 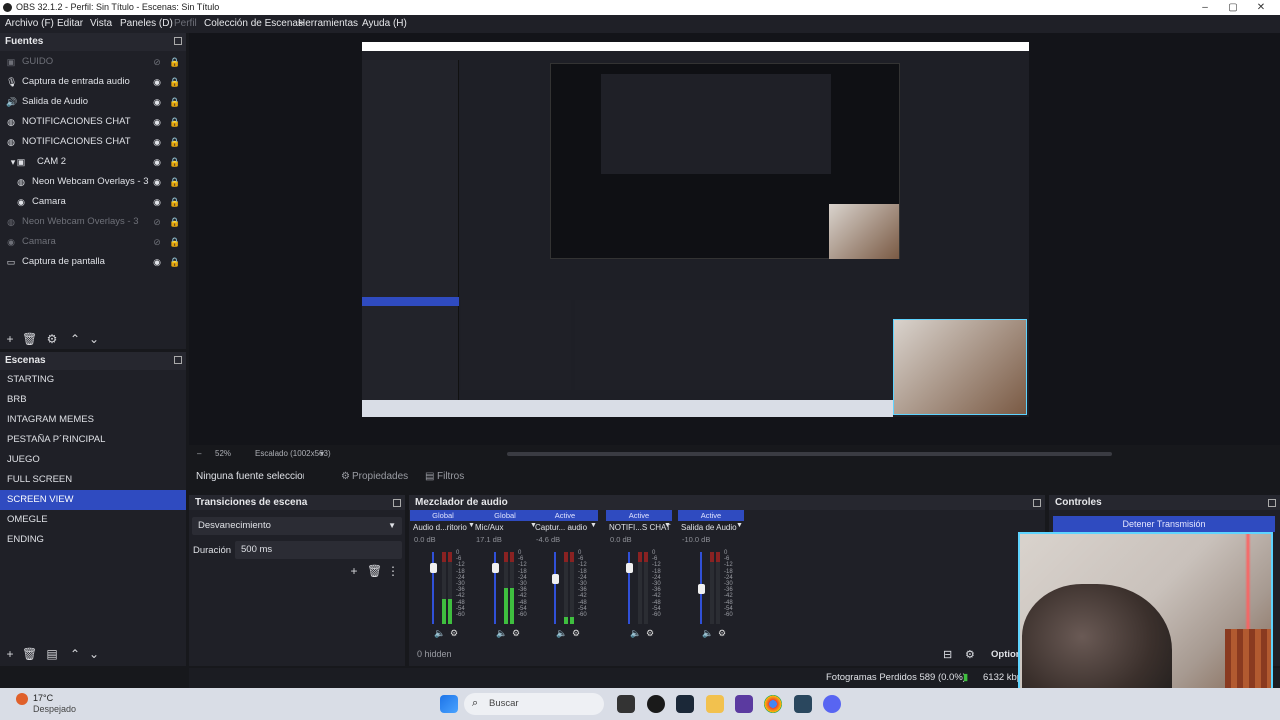 What do you see at coordinates (393, 571) in the screenshot?
I see `more-options-icon: ⋮` at bounding box center [393, 571].